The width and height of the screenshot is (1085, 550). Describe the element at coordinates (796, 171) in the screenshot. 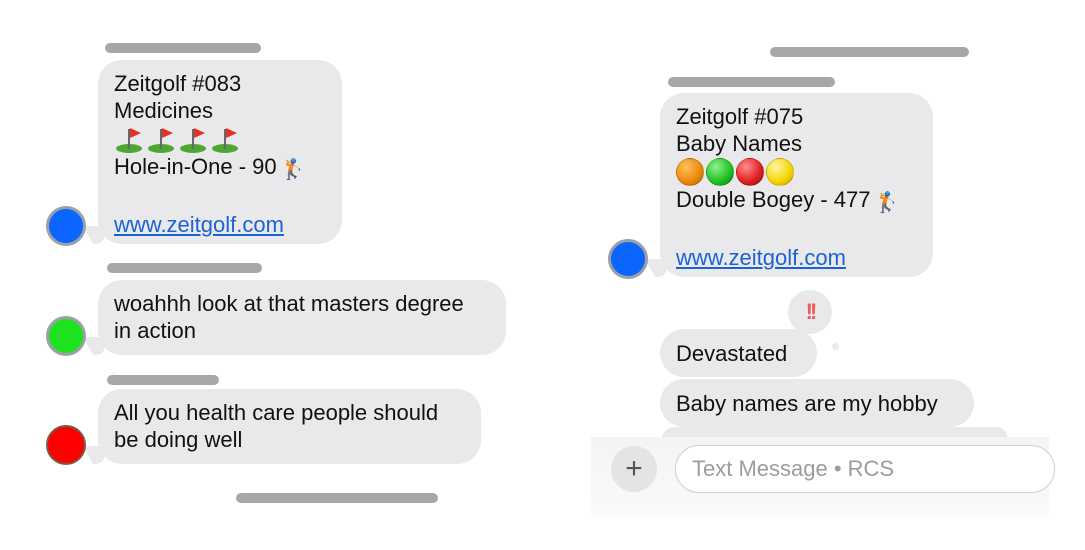

I see `result-circles-row` at that location.